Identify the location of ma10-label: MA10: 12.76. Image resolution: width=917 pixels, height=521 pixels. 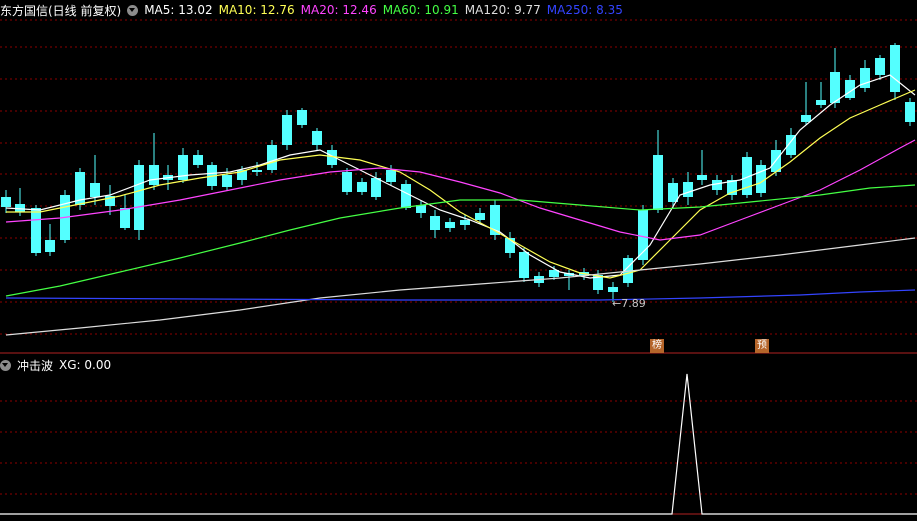
(256, 10).